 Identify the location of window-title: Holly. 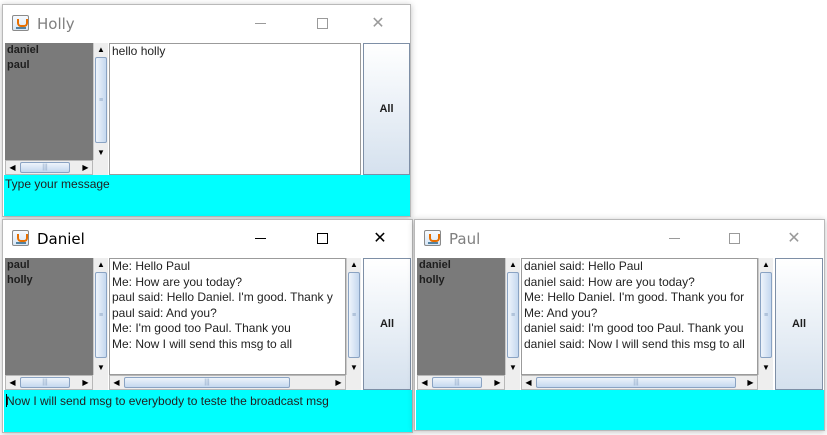
(56, 24).